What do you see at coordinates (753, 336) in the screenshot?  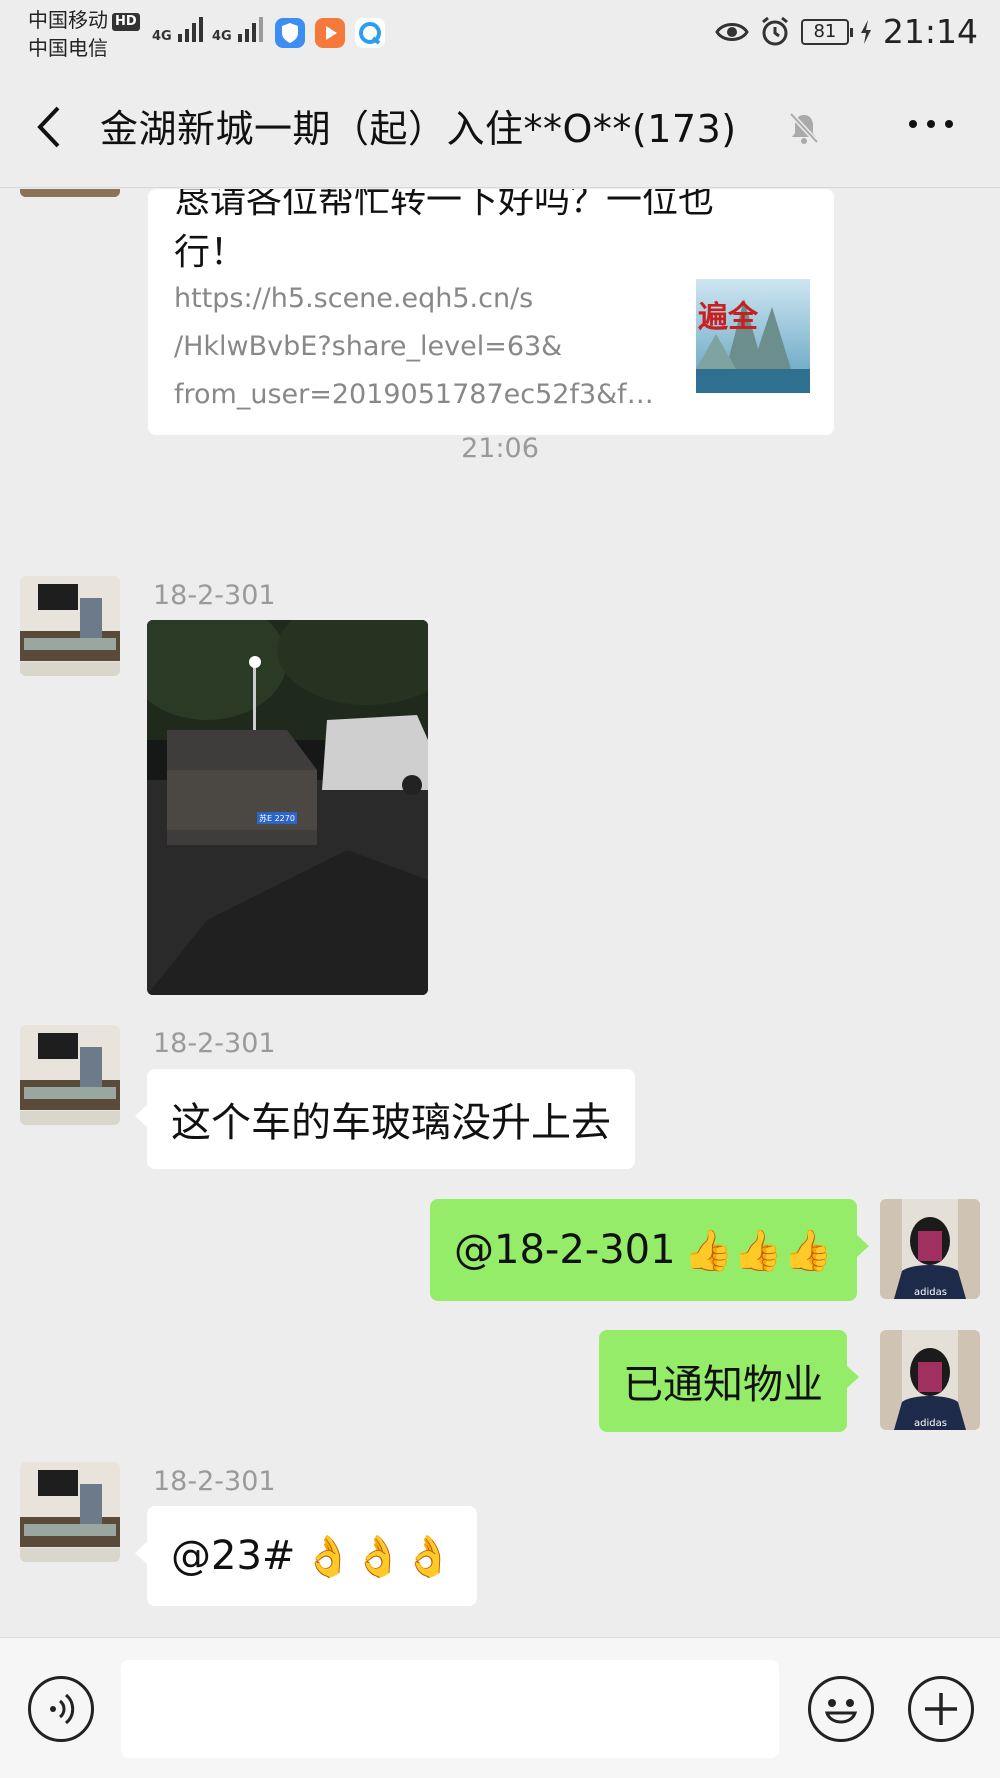 I see `link-thumbnail: 遍全` at bounding box center [753, 336].